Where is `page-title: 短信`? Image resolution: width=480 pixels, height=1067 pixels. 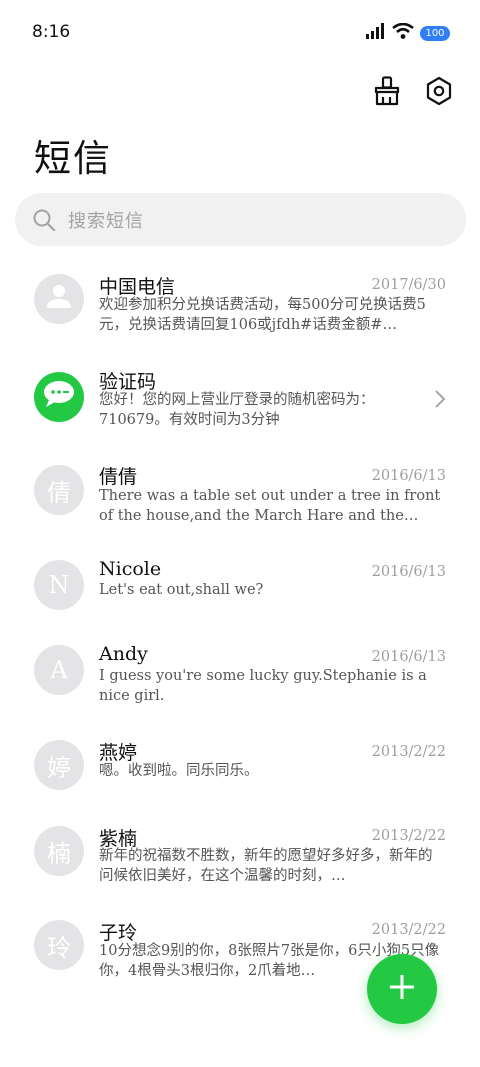
page-title: 短信 is located at coordinates (73, 158).